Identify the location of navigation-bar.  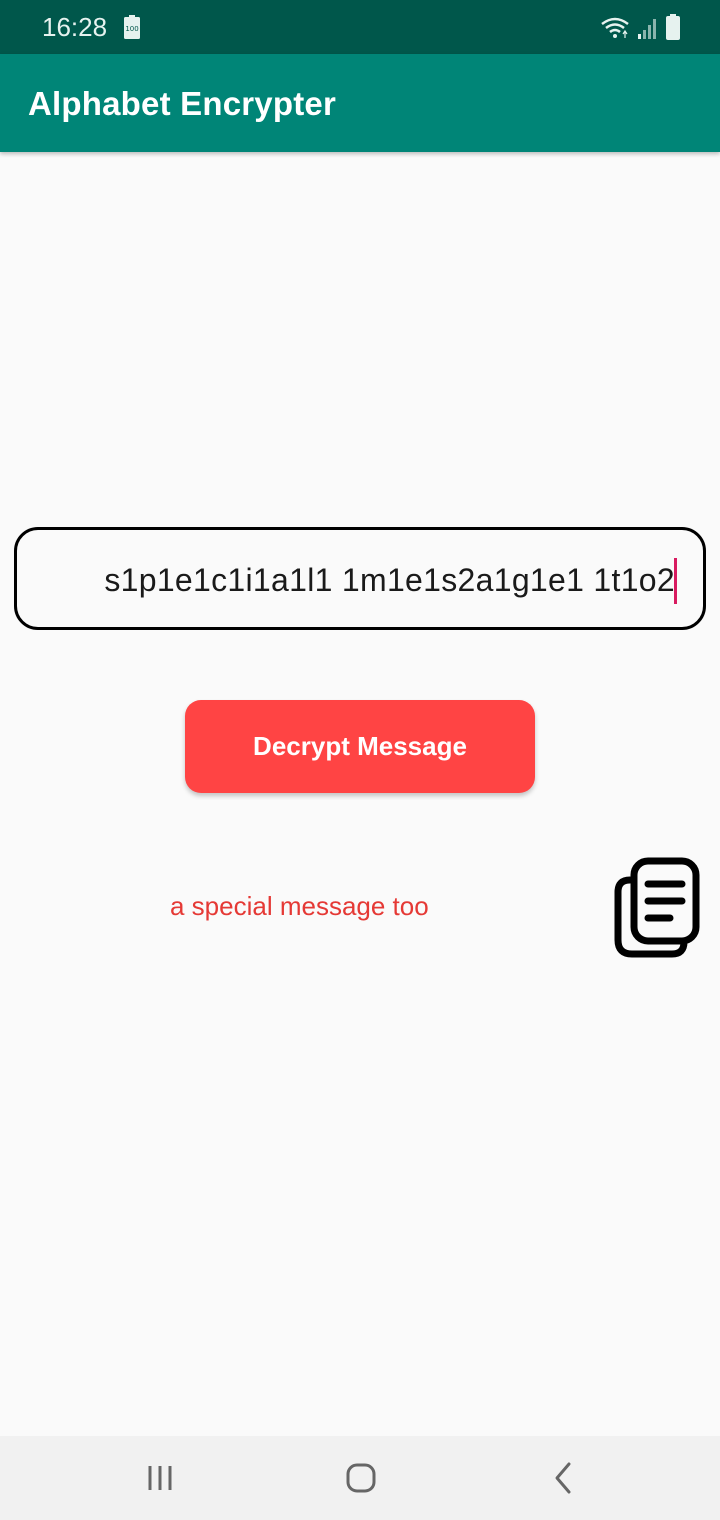
(360, 1478).